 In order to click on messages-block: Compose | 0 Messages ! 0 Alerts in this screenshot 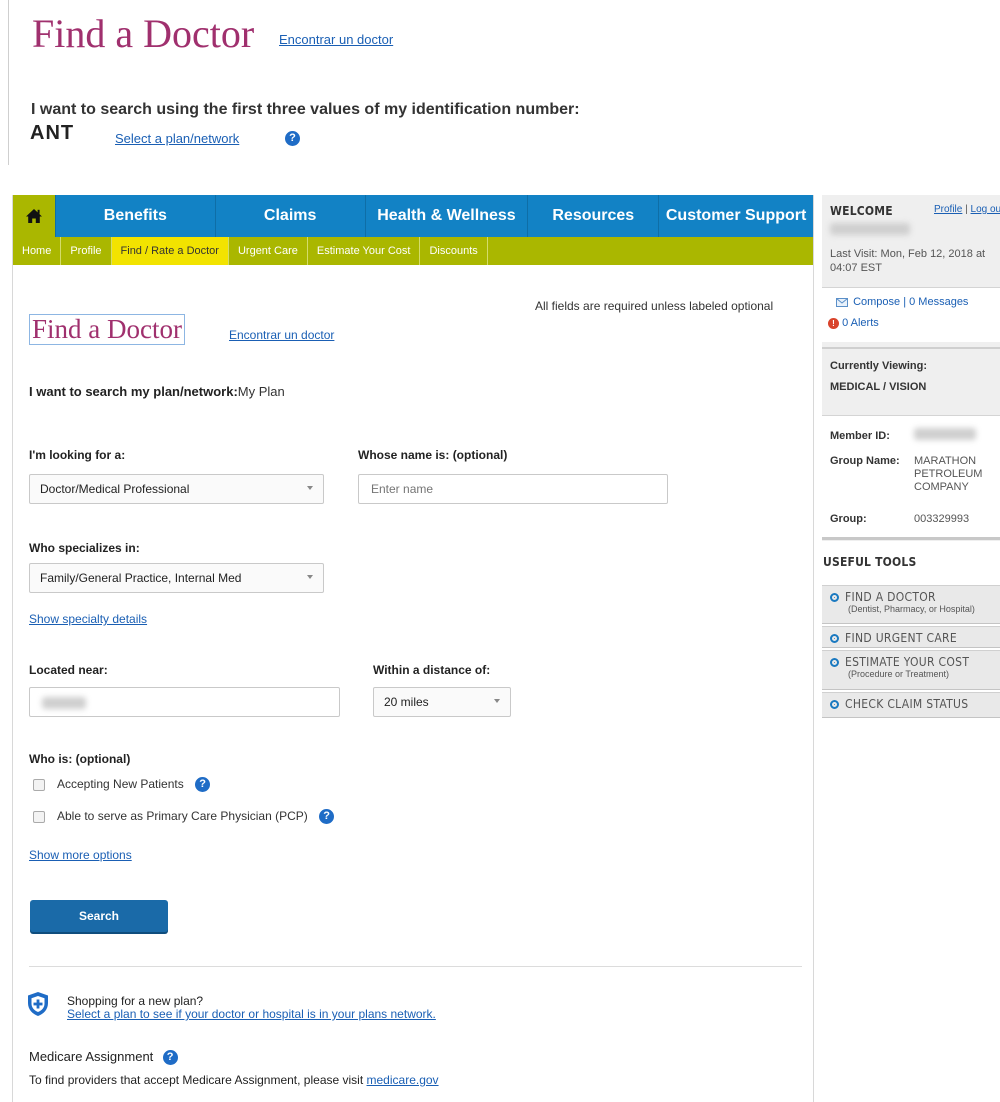, I will do `click(911, 314)`.